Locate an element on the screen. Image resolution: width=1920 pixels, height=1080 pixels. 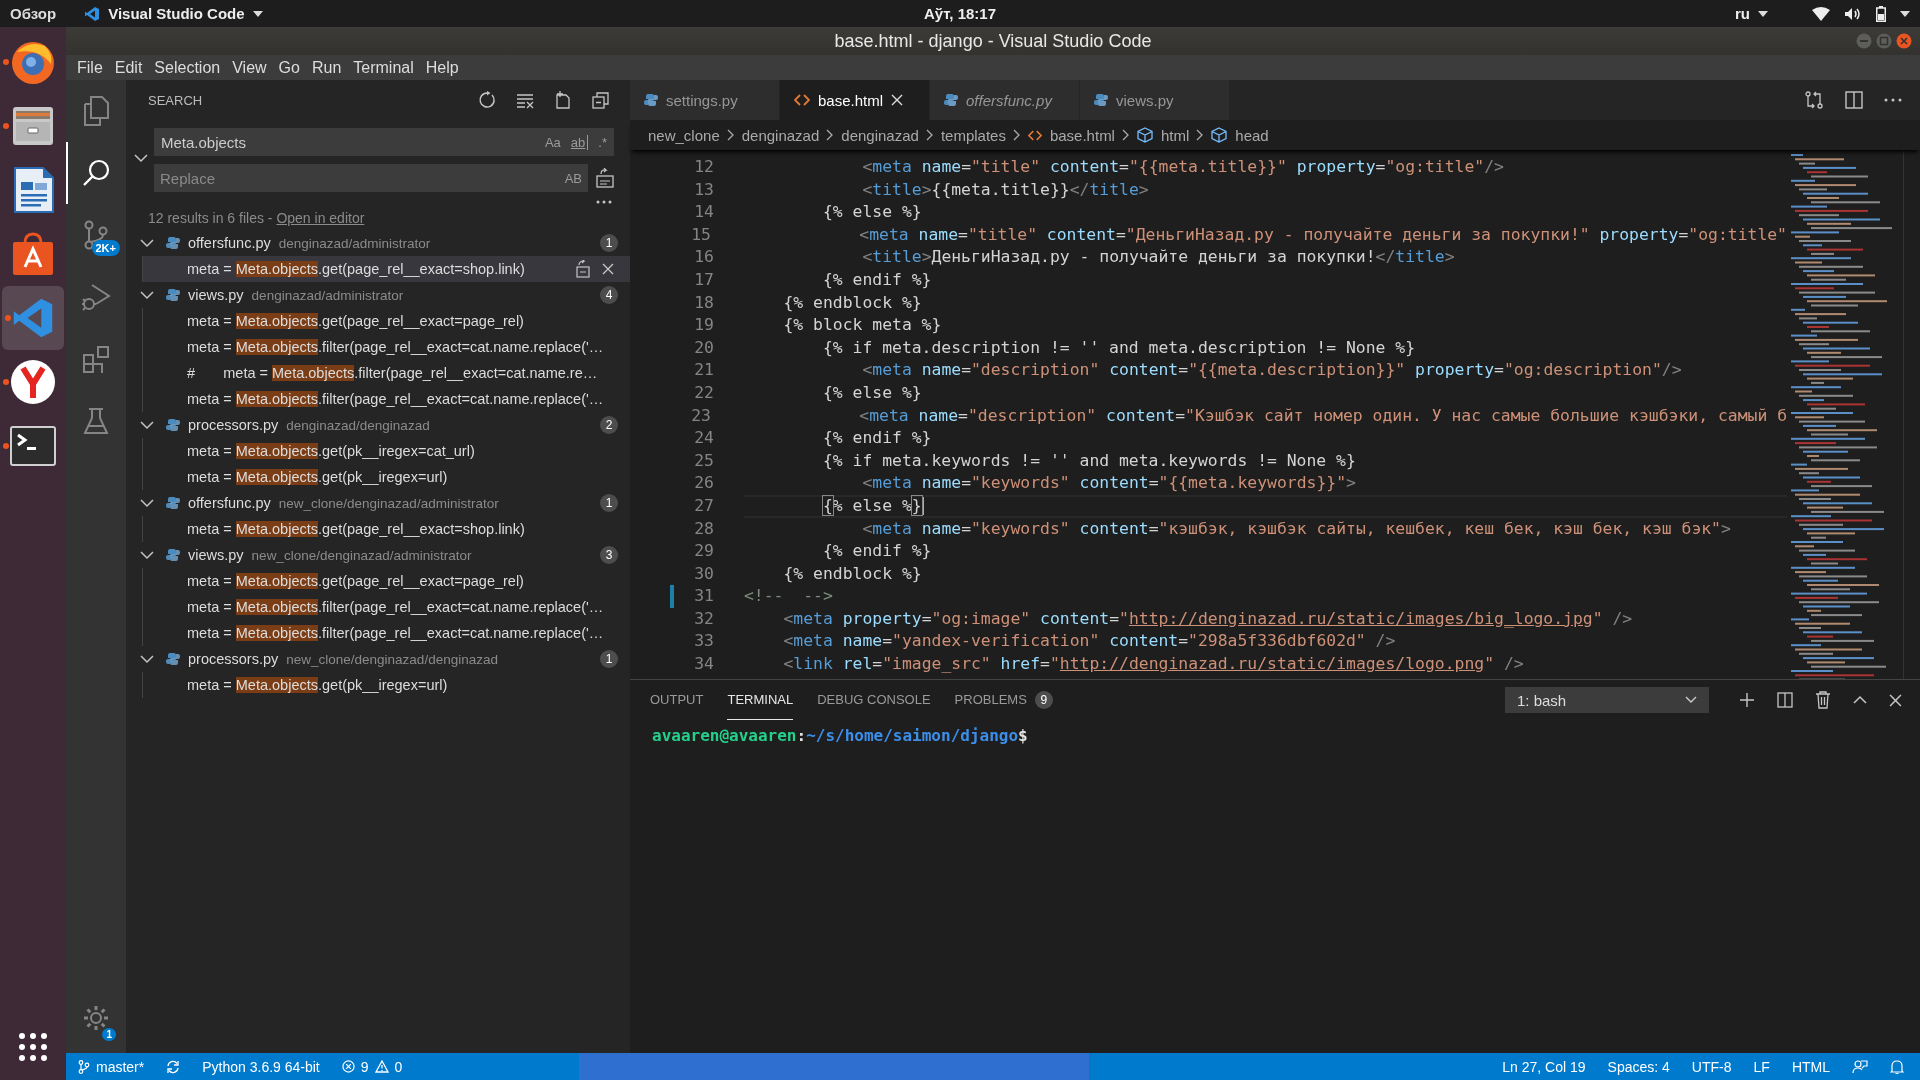
line-ending-status: LF is located at coordinates (1761, 1066).